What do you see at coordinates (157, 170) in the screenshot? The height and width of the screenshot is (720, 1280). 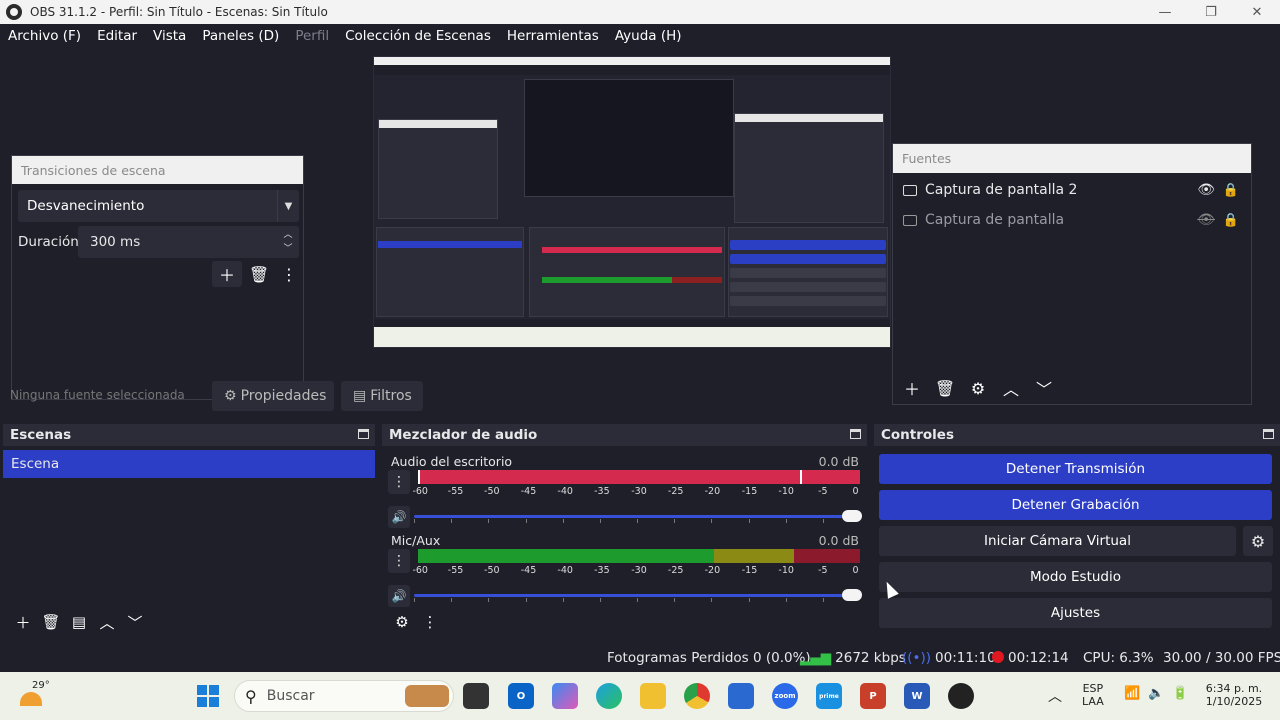 I see `transitions-title: Transiciones de escena` at bounding box center [157, 170].